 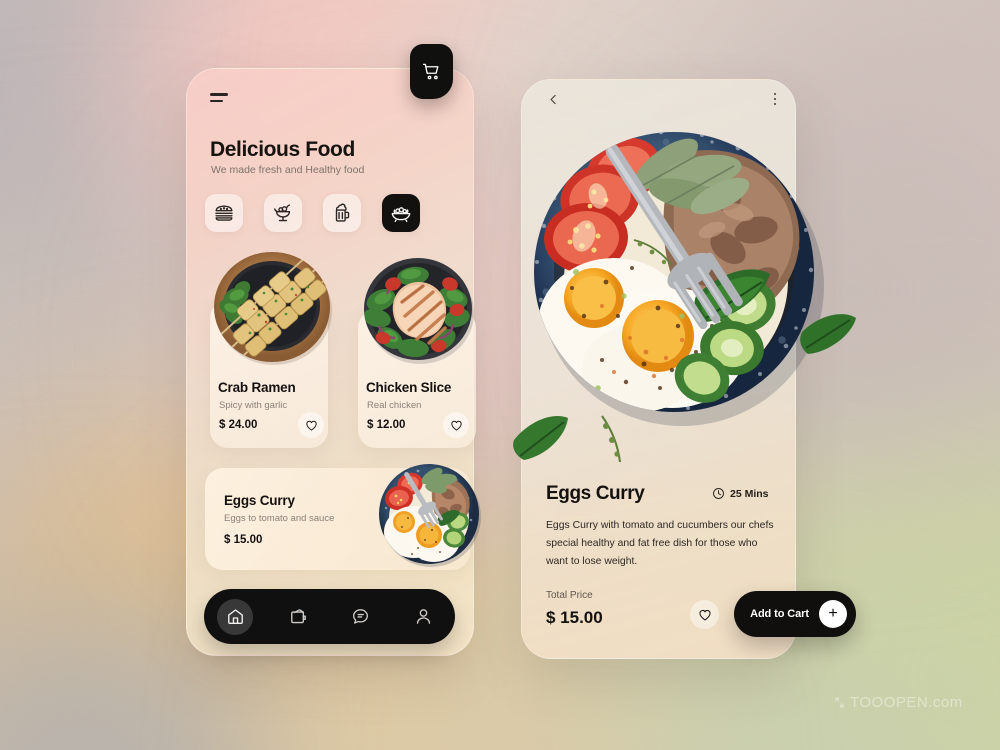 I want to click on nav-item-chat, so click(x=361, y=617).